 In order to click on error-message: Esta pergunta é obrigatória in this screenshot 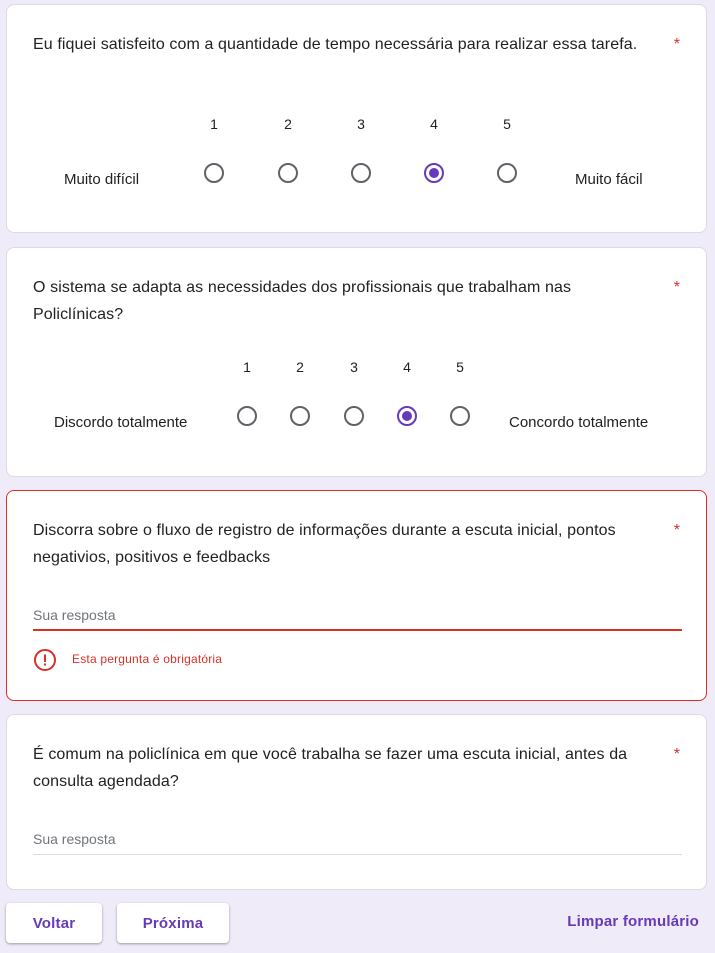, I will do `click(147, 659)`.